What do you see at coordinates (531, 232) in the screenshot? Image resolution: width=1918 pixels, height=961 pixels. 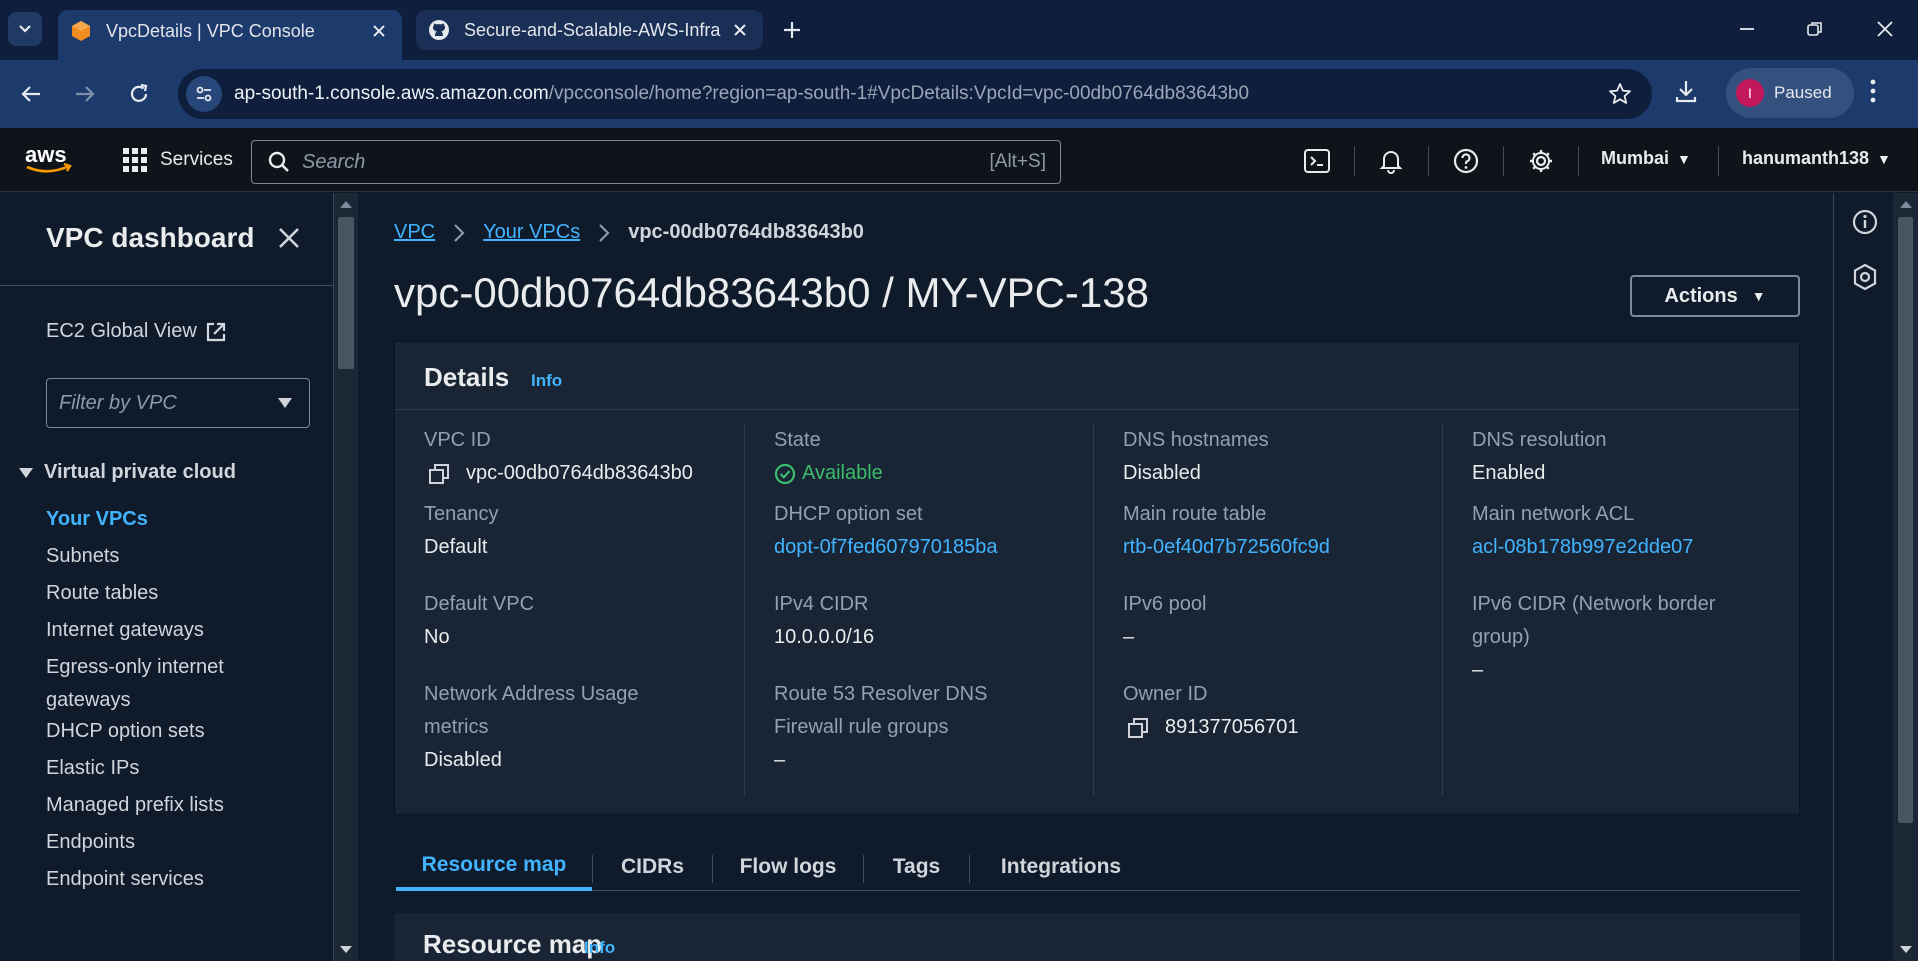 I see `breadcrumb-your-vpcs: Your VPCs` at bounding box center [531, 232].